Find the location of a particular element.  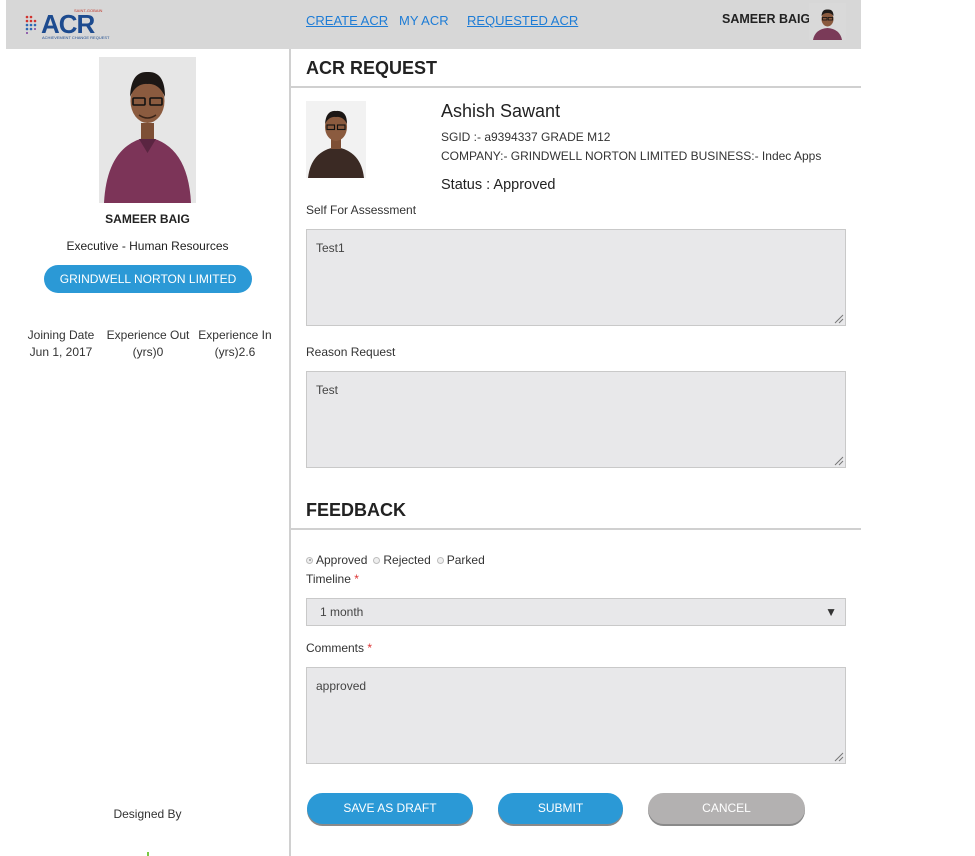

employee-photo is located at coordinates (336, 139).